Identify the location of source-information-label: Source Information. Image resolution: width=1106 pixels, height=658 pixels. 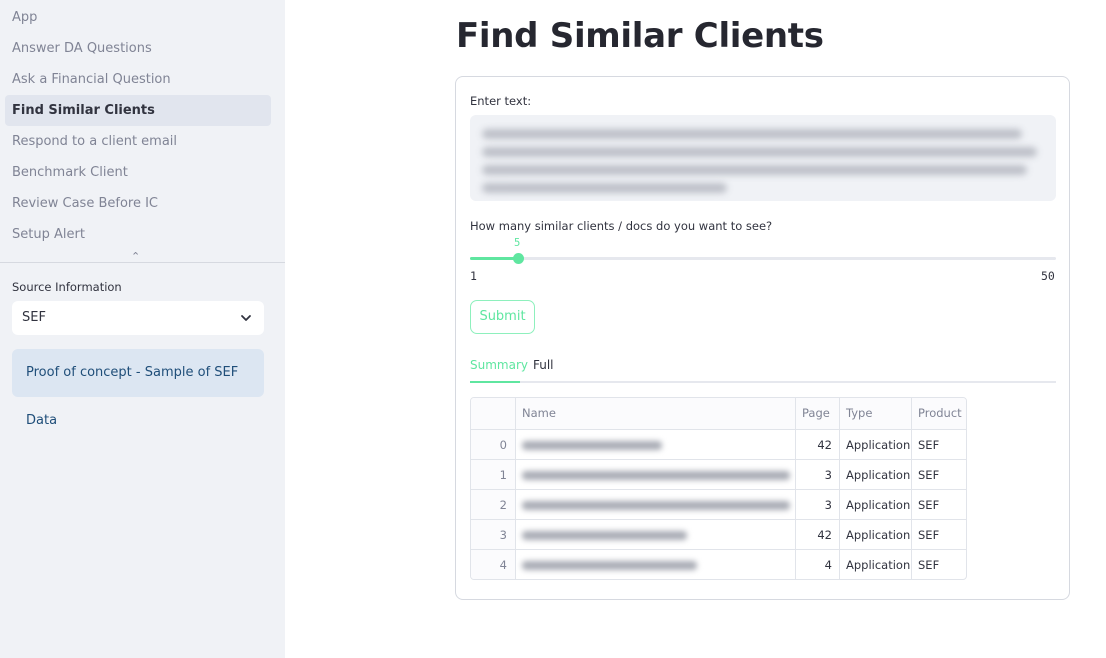
(67, 287).